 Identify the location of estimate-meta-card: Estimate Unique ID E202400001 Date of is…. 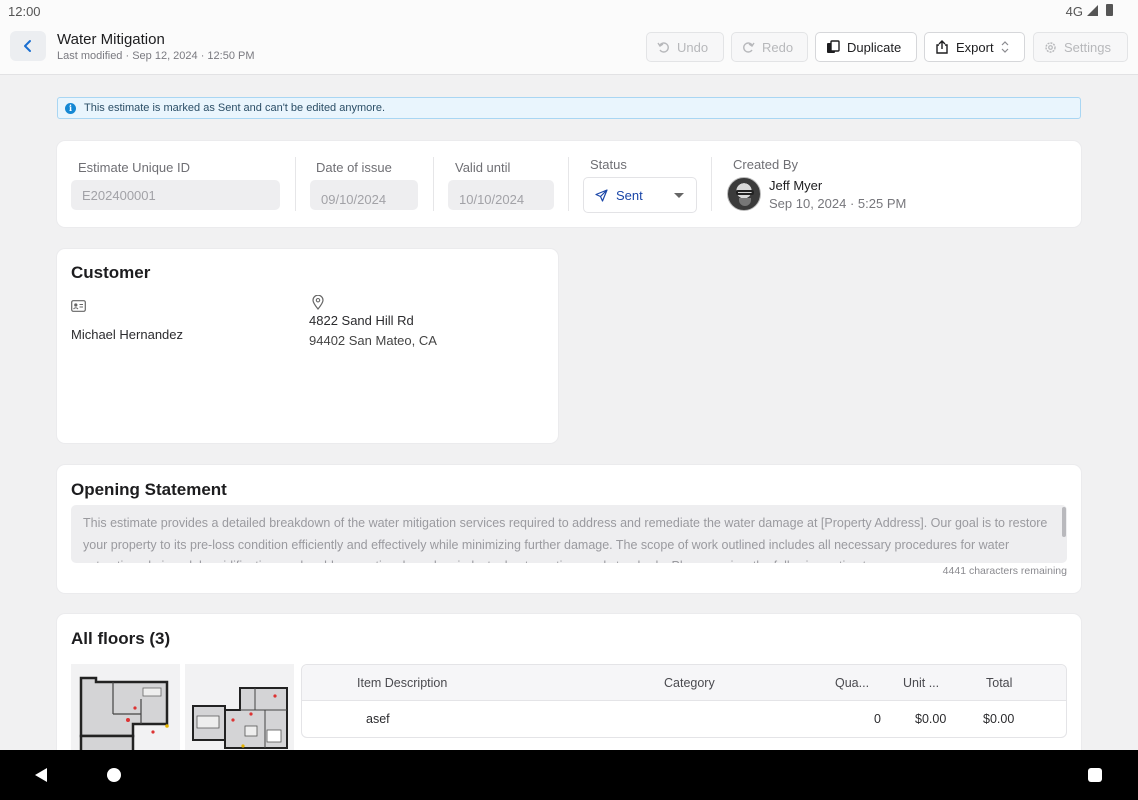
(569, 184).